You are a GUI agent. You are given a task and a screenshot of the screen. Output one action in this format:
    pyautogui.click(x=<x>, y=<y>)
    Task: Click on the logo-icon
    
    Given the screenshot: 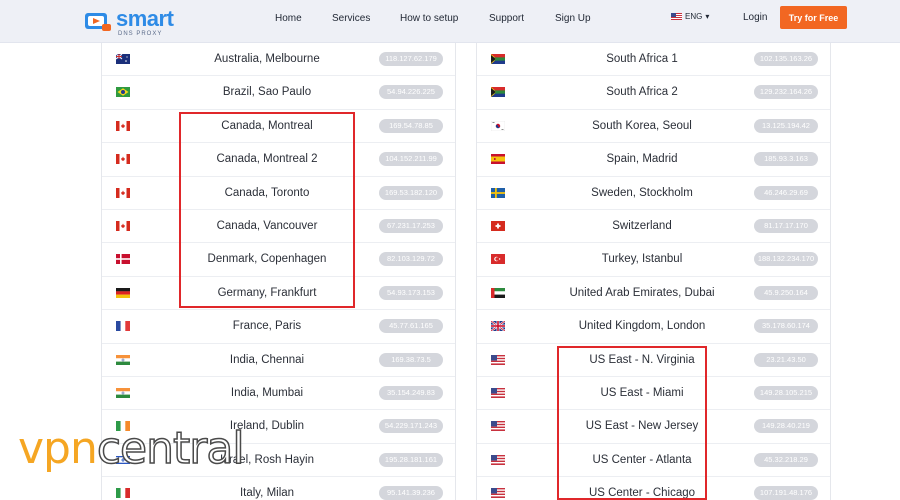 What is the action you would take?
    pyautogui.click(x=98, y=22)
    